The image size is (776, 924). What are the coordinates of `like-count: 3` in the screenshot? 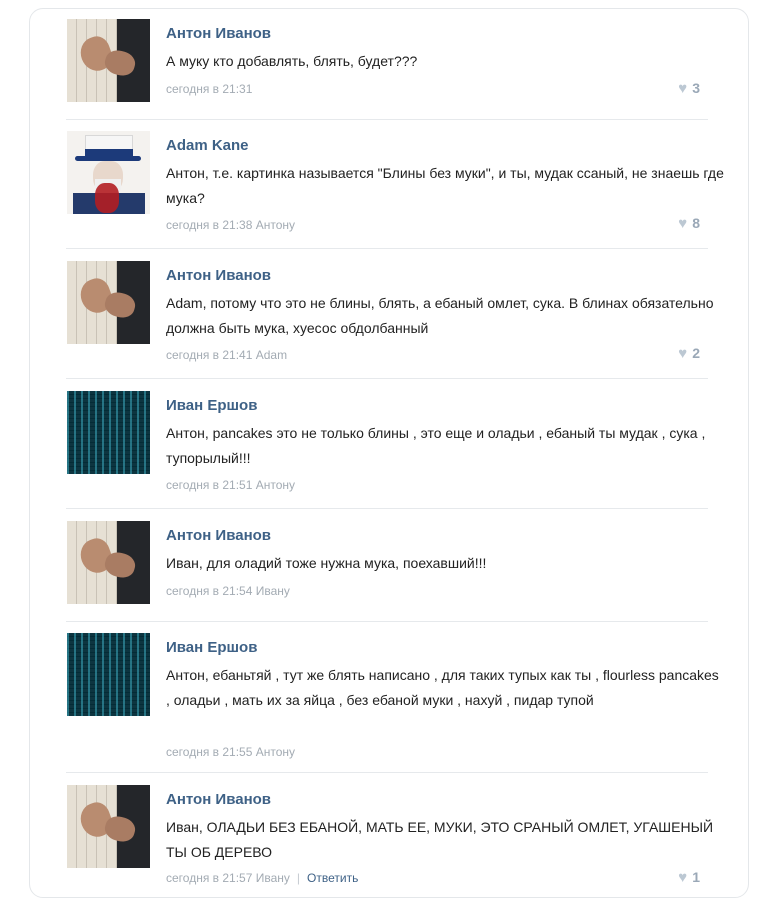 It's located at (696, 88).